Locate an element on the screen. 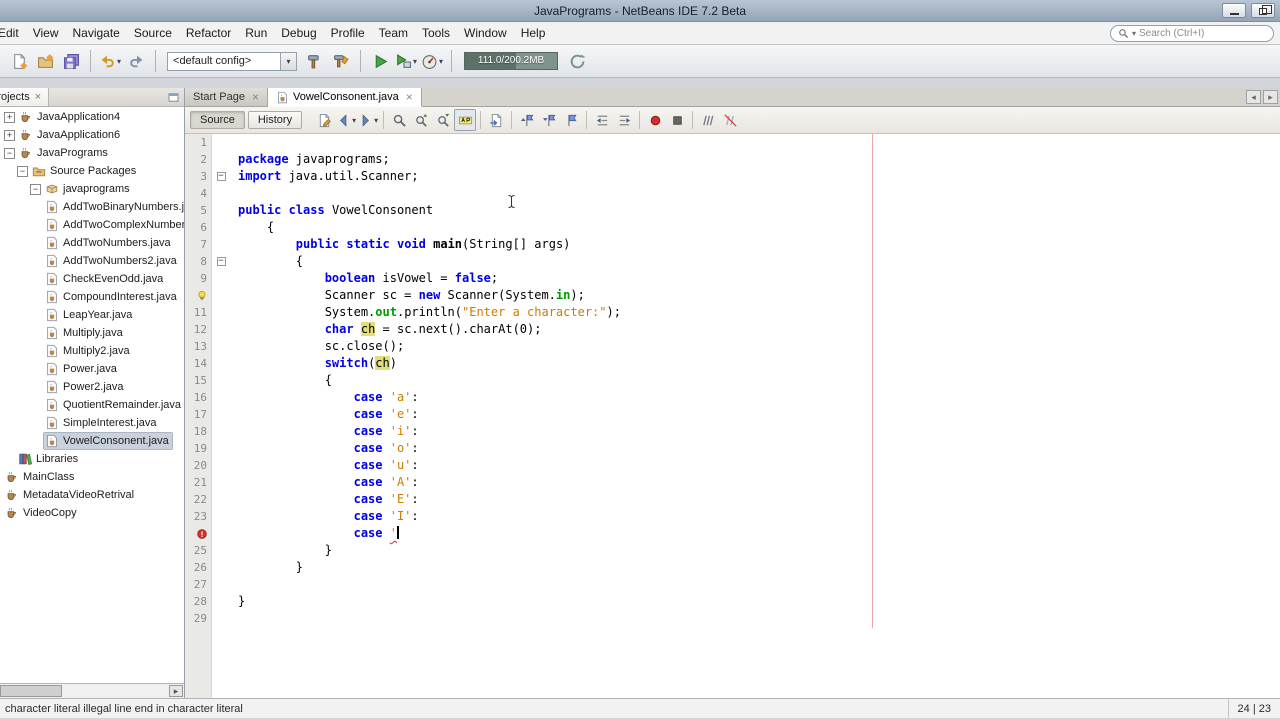 Image resolution: width=1280 pixels, height=720 pixels. fold-toggle: − is located at coordinates (221, 261).